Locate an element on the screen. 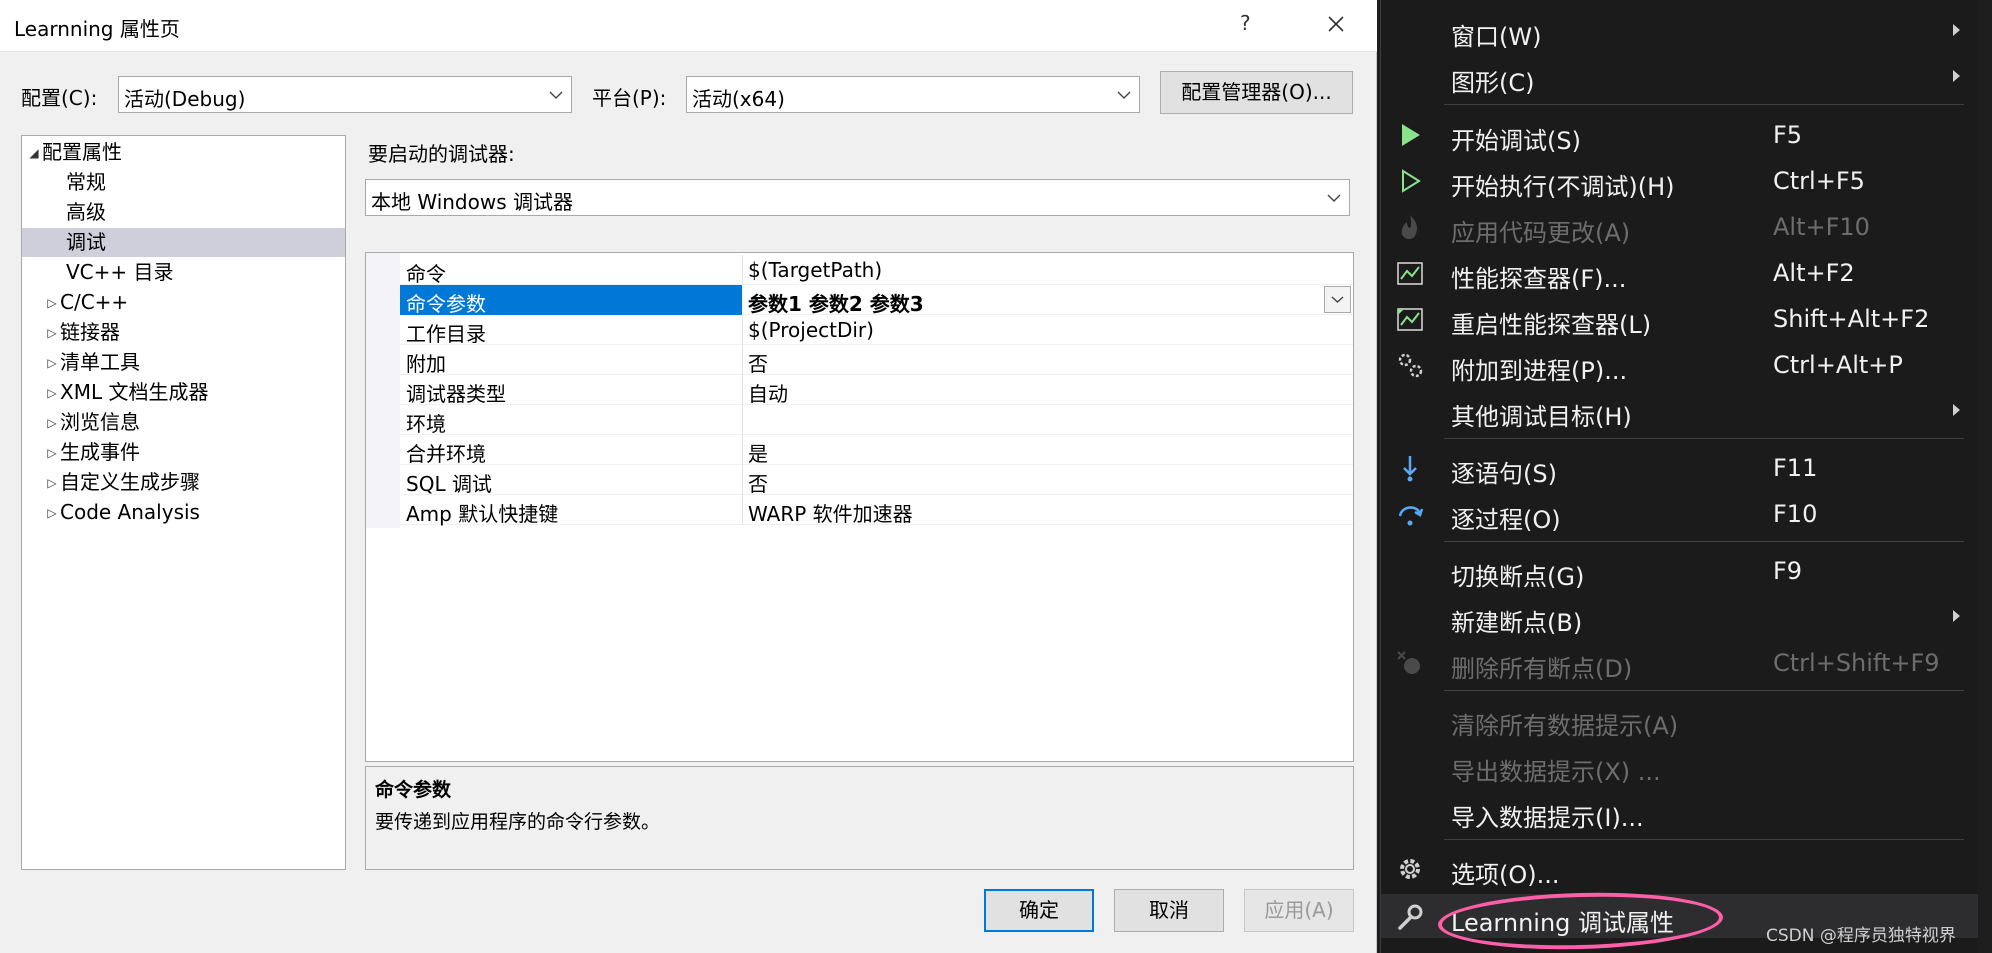 The height and width of the screenshot is (953, 1992). menu-item-start-debugging: 开始调试(S) F5 is located at coordinates (1680, 134).